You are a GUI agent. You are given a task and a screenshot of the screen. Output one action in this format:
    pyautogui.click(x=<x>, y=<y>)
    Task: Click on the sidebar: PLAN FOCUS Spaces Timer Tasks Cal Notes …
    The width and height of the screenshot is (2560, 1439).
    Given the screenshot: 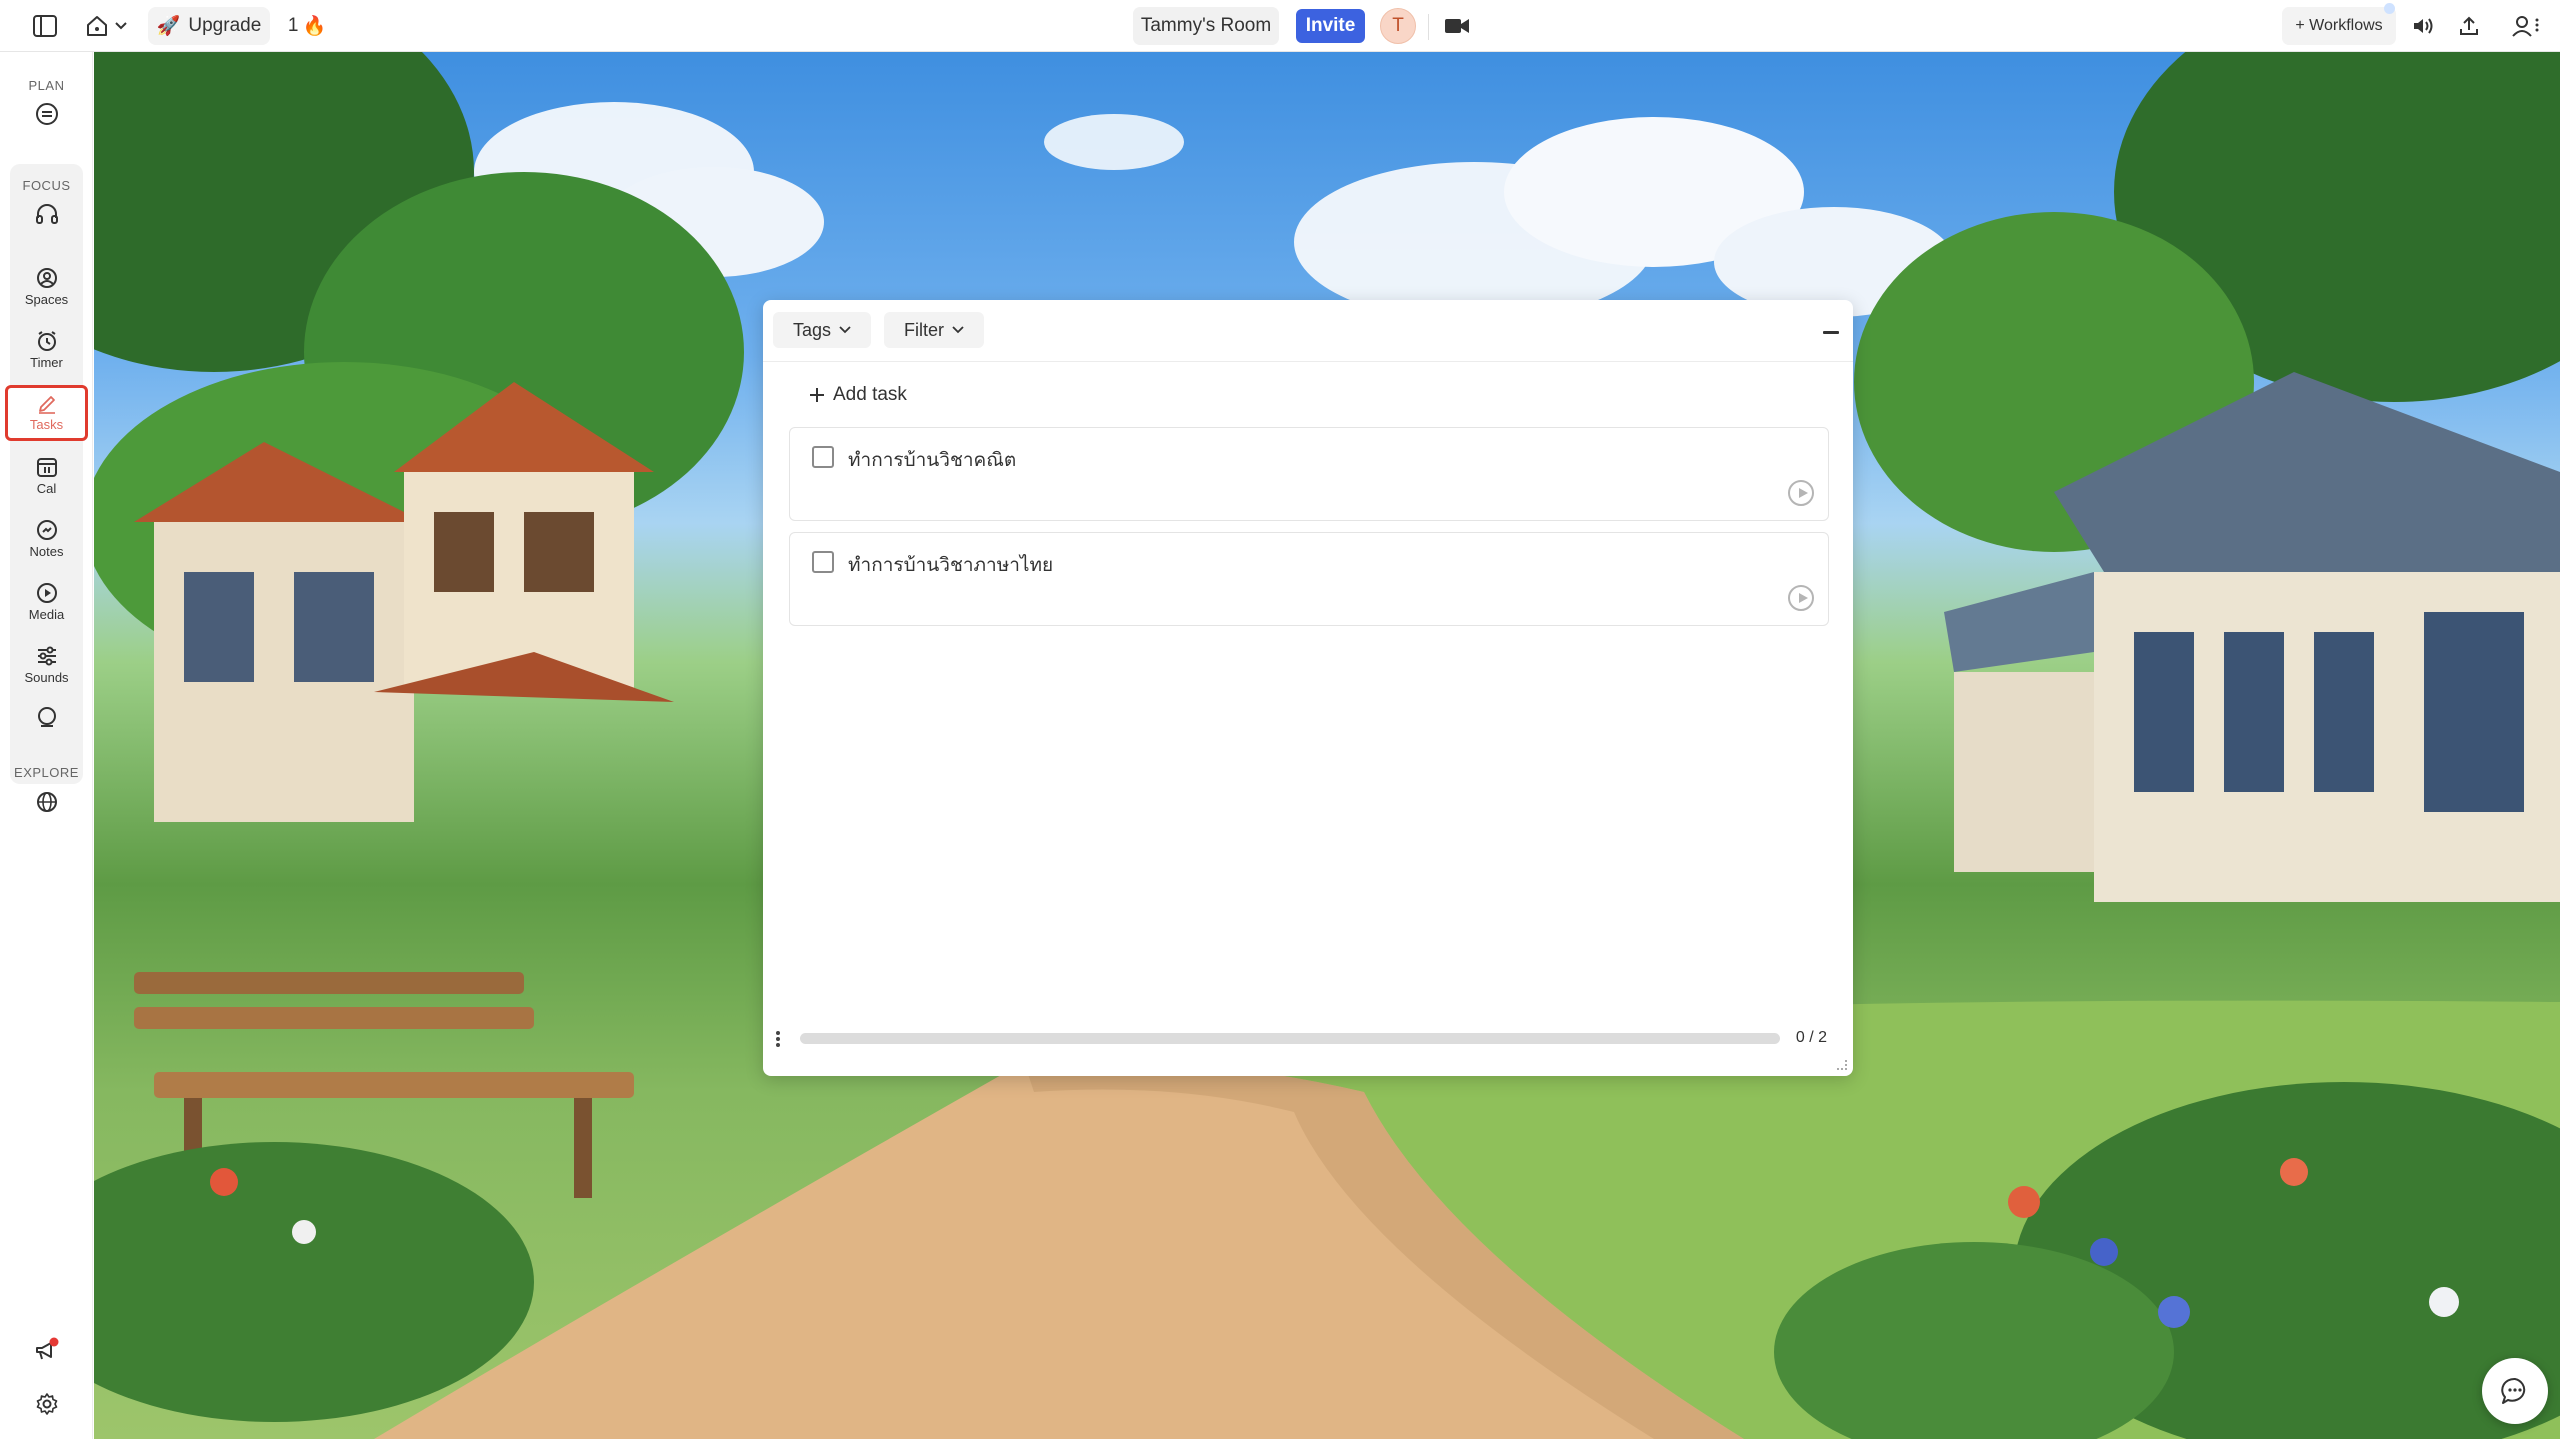 What is the action you would take?
    pyautogui.click(x=46, y=745)
    